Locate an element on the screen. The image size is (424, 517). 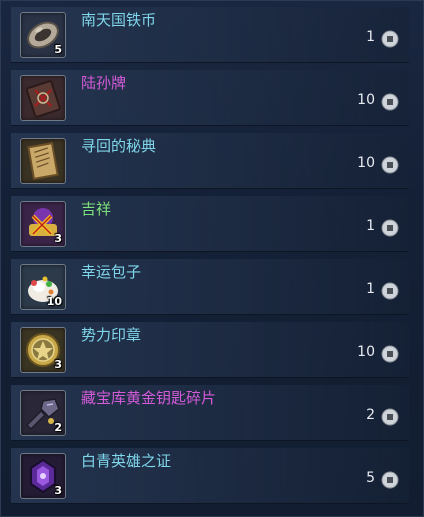
item-name: 势力印章 is located at coordinates (111, 335).